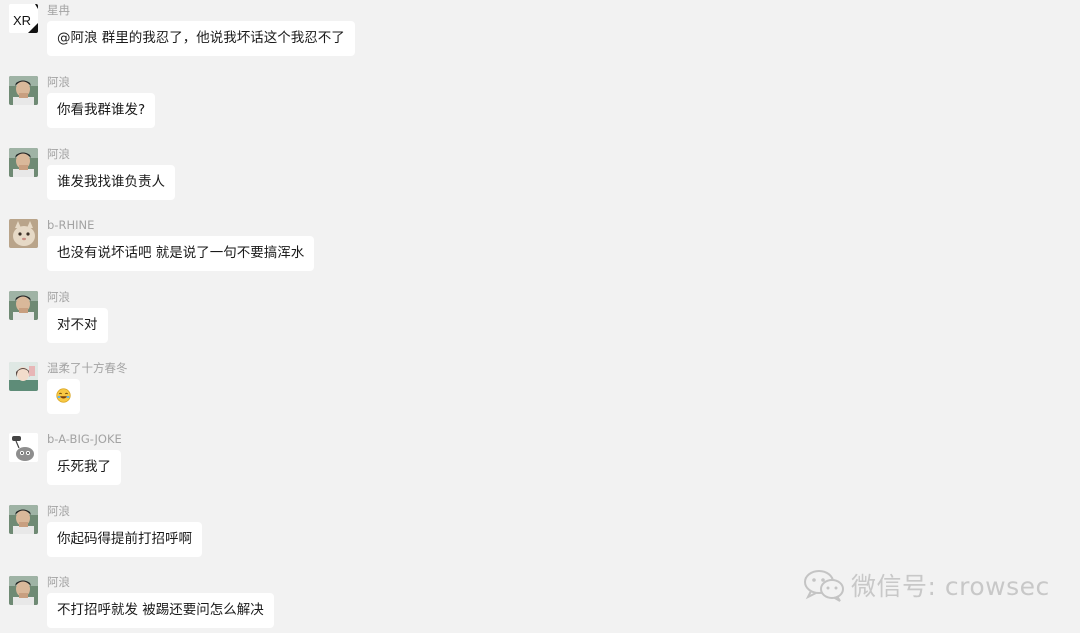  What do you see at coordinates (380, 395) in the screenshot?
I see `chat-message: 温柔了十方春冬` at bounding box center [380, 395].